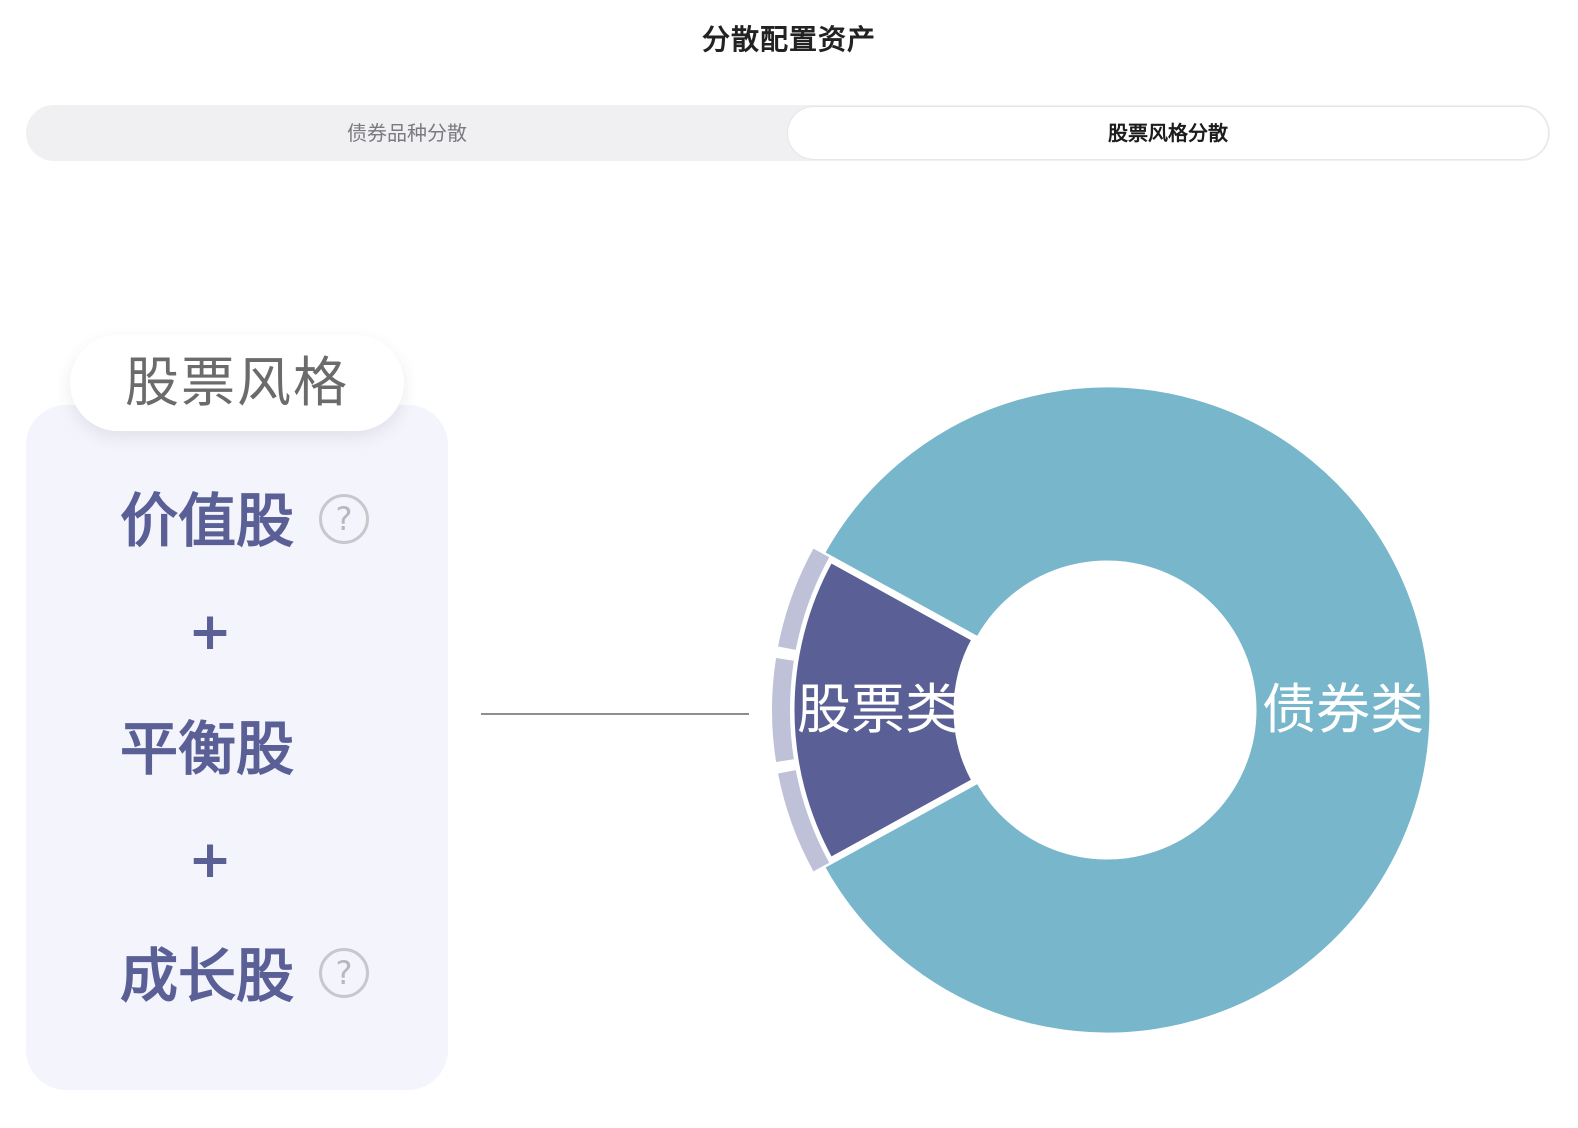 Image resolution: width=1578 pixels, height=1128 pixels. Describe the element at coordinates (878, 709) in the screenshot. I see `slice-label-stock: 股票类` at that location.